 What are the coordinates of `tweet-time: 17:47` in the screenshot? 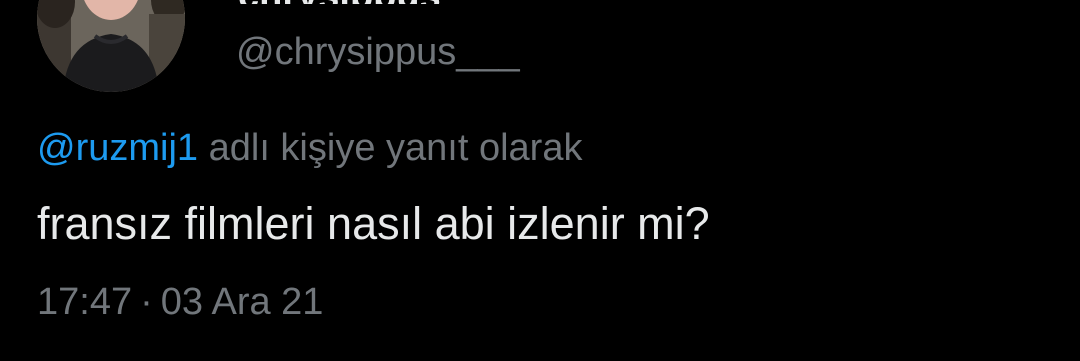 It's located at (85, 302).